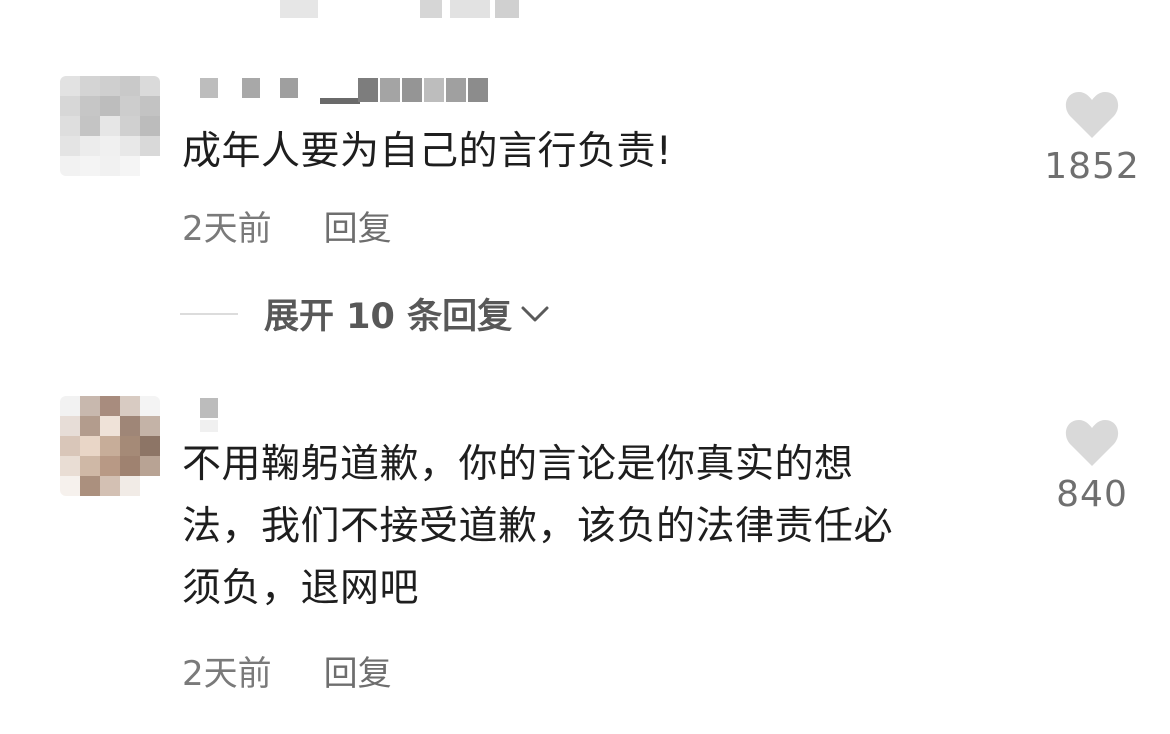 The width and height of the screenshot is (1170, 734). I want to click on expand-replies-button: 展开 10 条回复, so click(365, 313).